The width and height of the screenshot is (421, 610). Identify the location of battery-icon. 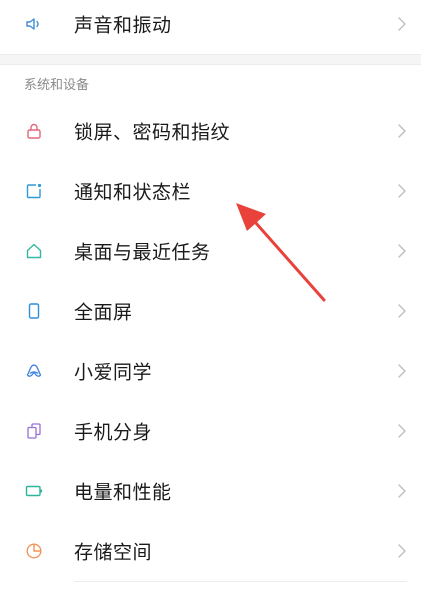
(34, 491).